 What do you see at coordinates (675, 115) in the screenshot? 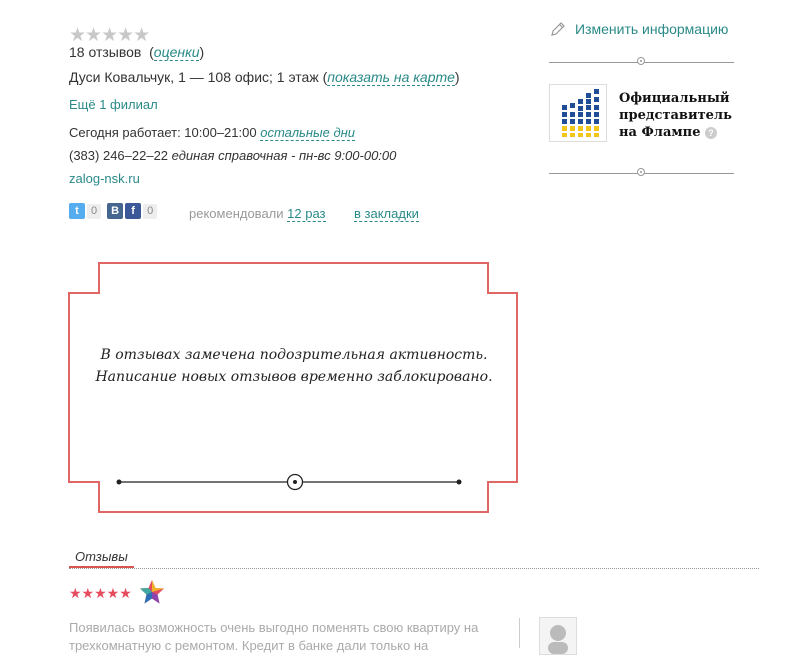
I see `official-representative-label: Официальный представитель на Флампе ?` at bounding box center [675, 115].